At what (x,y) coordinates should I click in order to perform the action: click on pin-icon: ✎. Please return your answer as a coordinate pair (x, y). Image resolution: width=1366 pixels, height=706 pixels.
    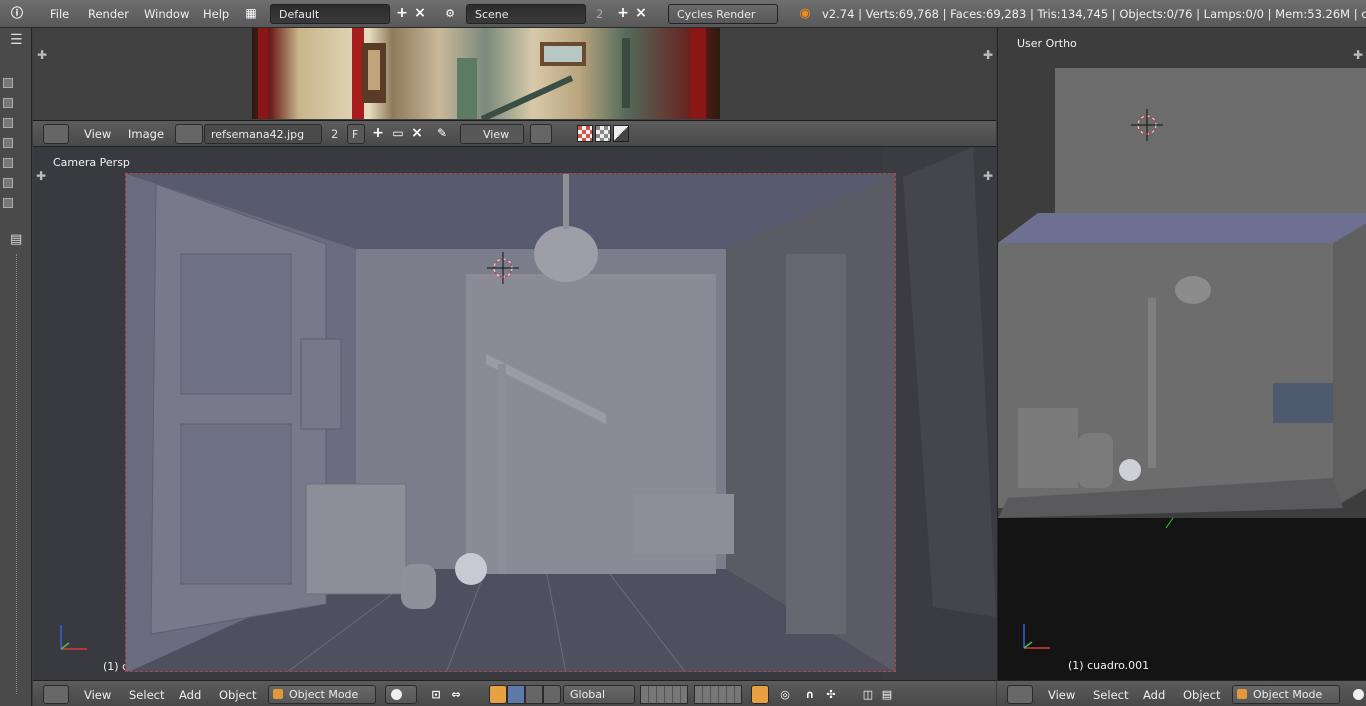
    Looking at the image, I should click on (442, 134).